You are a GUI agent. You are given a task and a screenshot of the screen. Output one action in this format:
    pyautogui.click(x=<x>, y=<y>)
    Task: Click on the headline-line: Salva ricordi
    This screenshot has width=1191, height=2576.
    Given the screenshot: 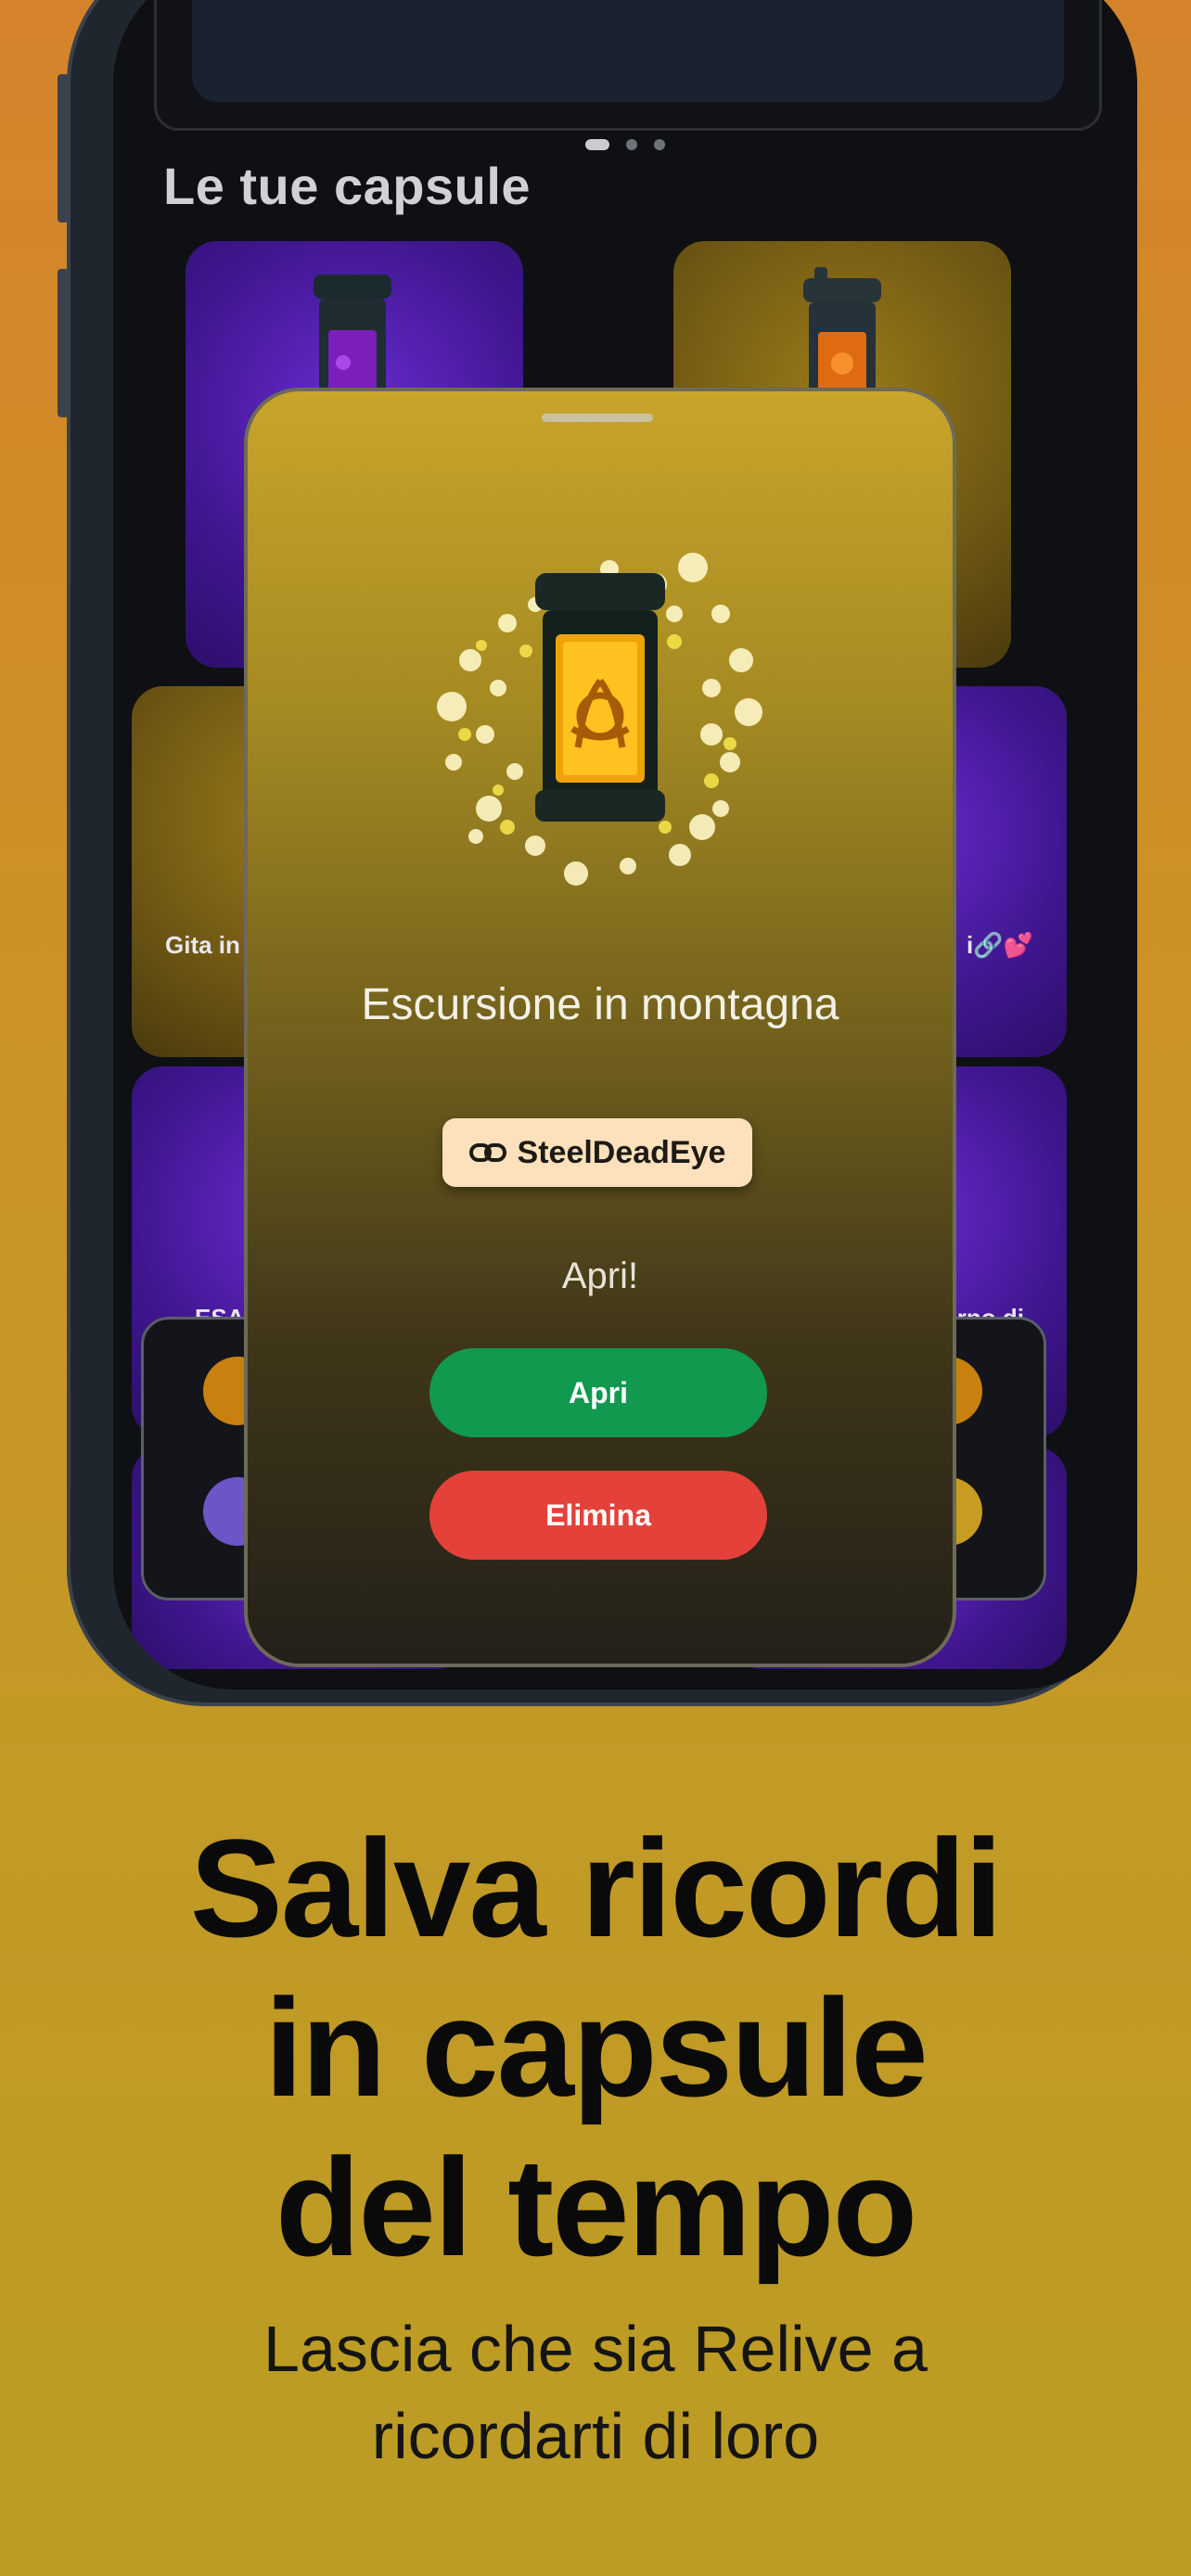 What is the action you would take?
    pyautogui.click(x=596, y=1888)
    